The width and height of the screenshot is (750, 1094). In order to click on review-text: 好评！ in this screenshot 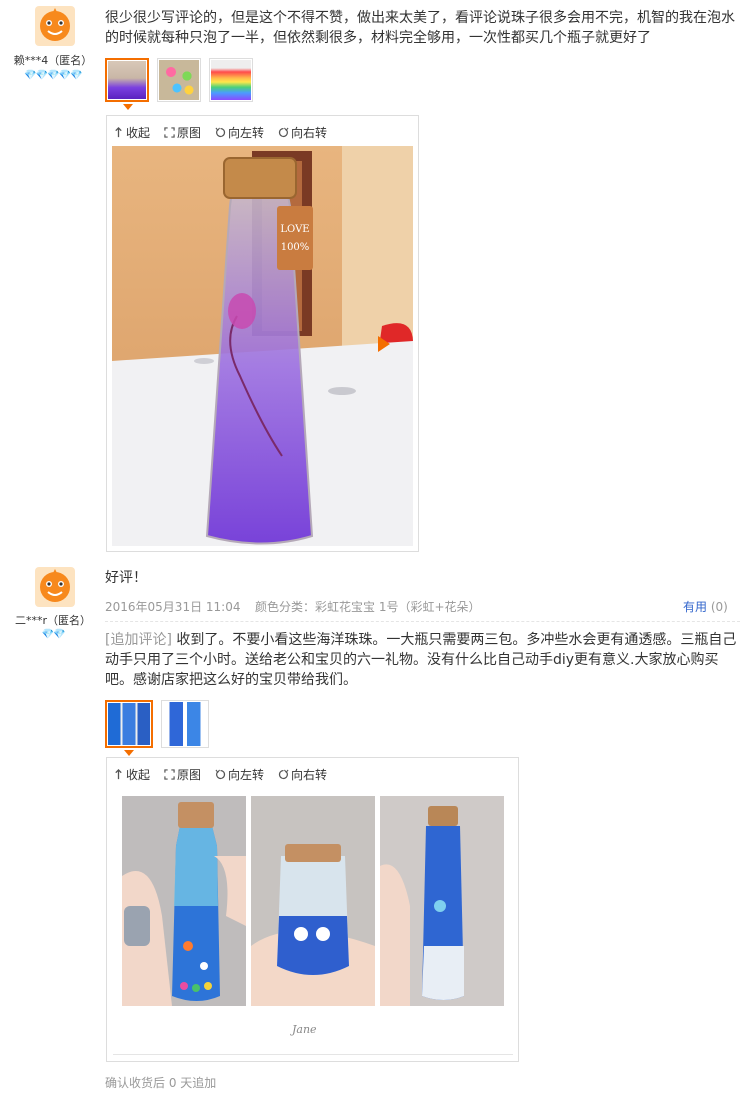, I will do `click(126, 578)`.